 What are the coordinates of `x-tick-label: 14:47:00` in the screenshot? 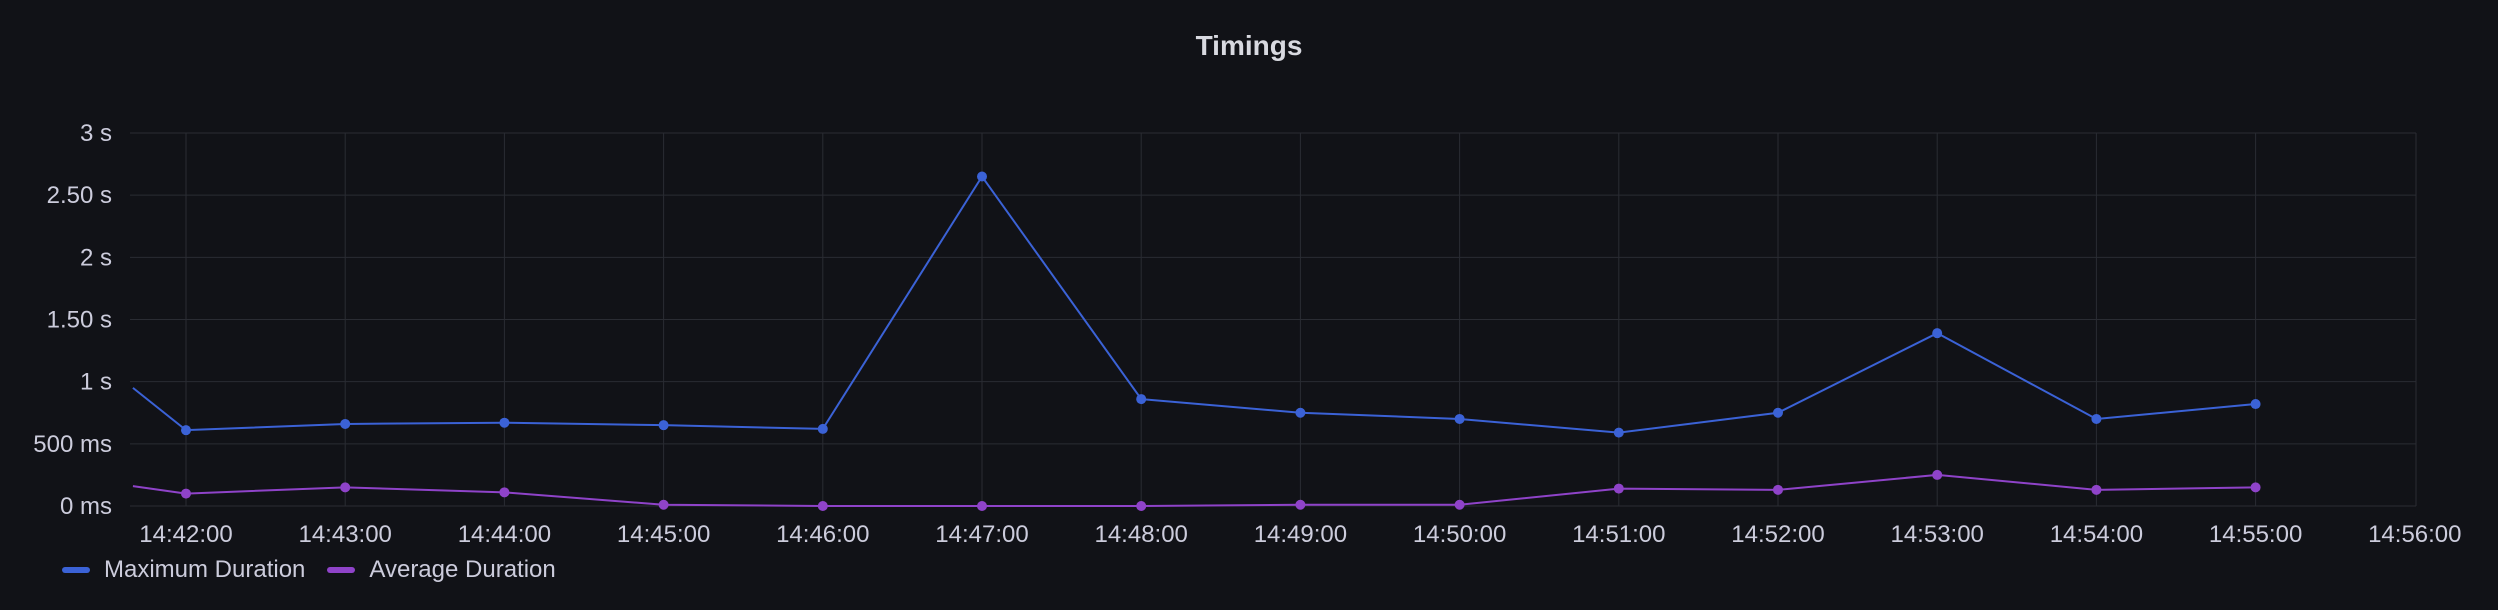 It's located at (981, 534).